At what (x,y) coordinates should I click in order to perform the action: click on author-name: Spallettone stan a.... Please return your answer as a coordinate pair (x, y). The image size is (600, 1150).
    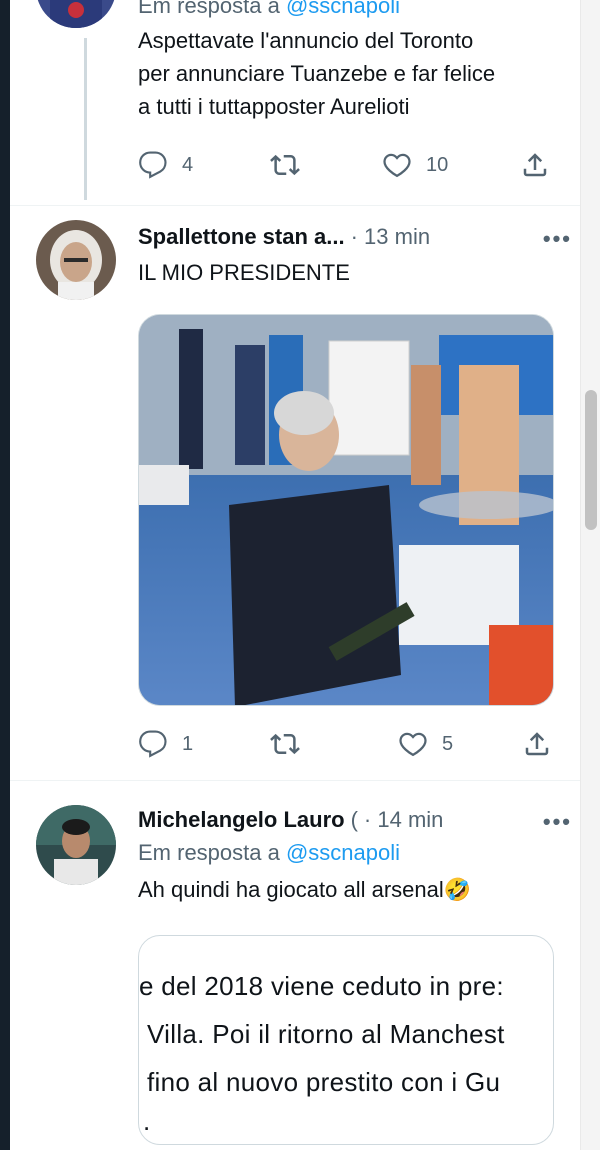
    Looking at the image, I should click on (241, 237).